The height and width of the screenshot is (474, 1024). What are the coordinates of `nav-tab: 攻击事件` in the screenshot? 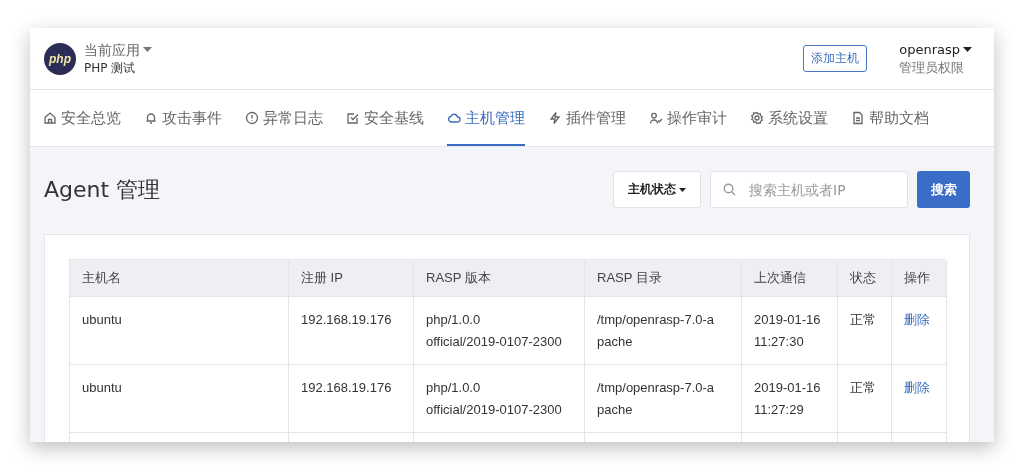 It's located at (183, 118).